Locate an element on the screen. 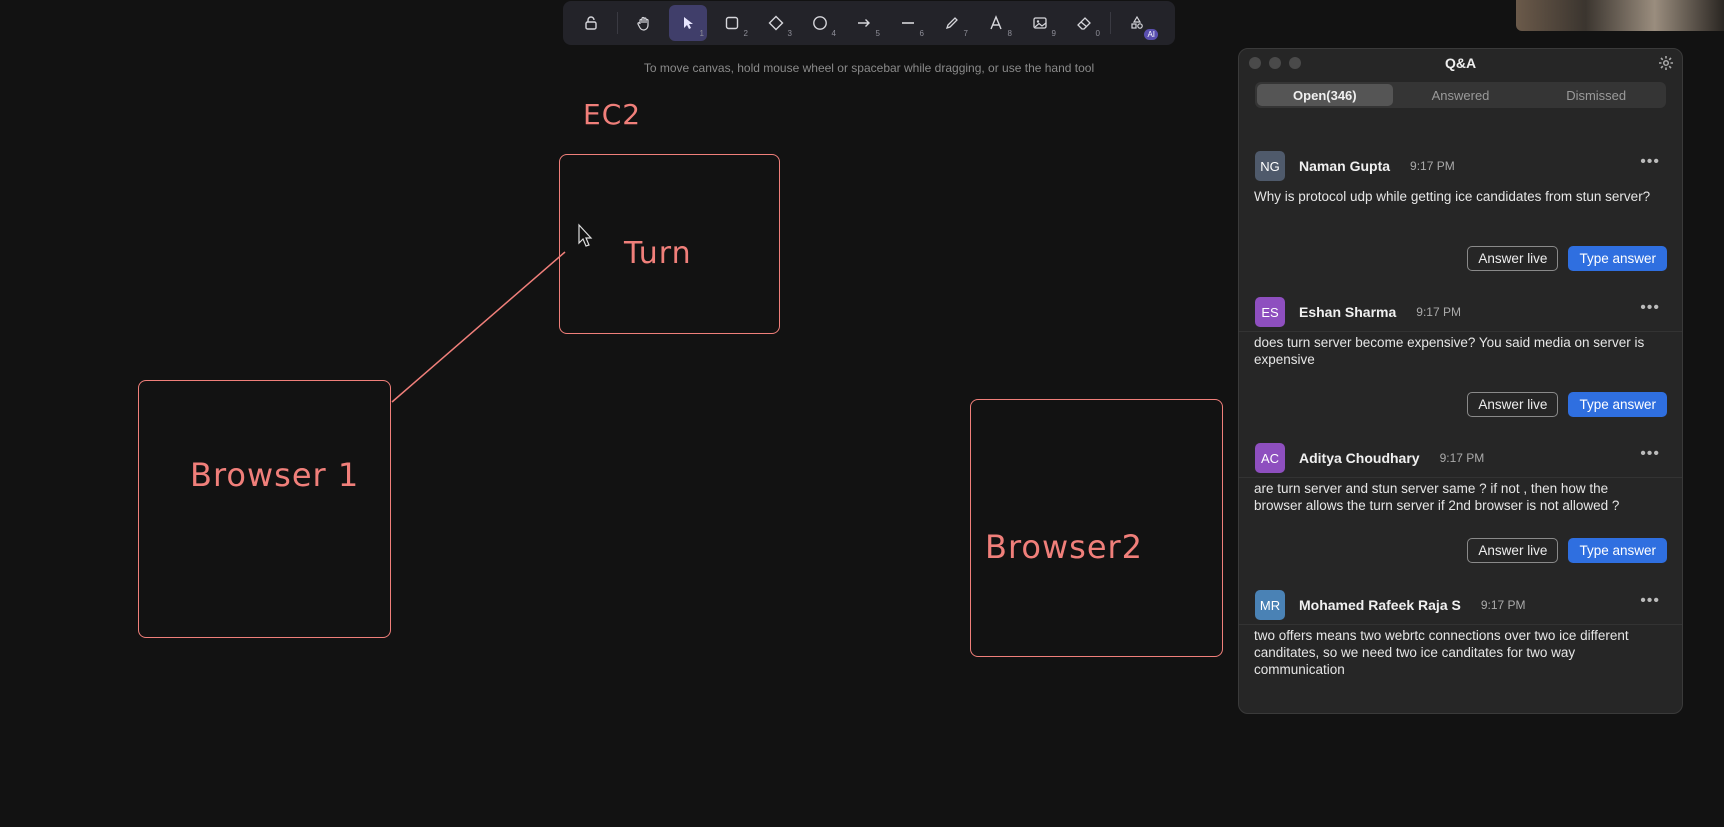 The image size is (1724, 827). pointer-icon is located at coordinates (688, 23).